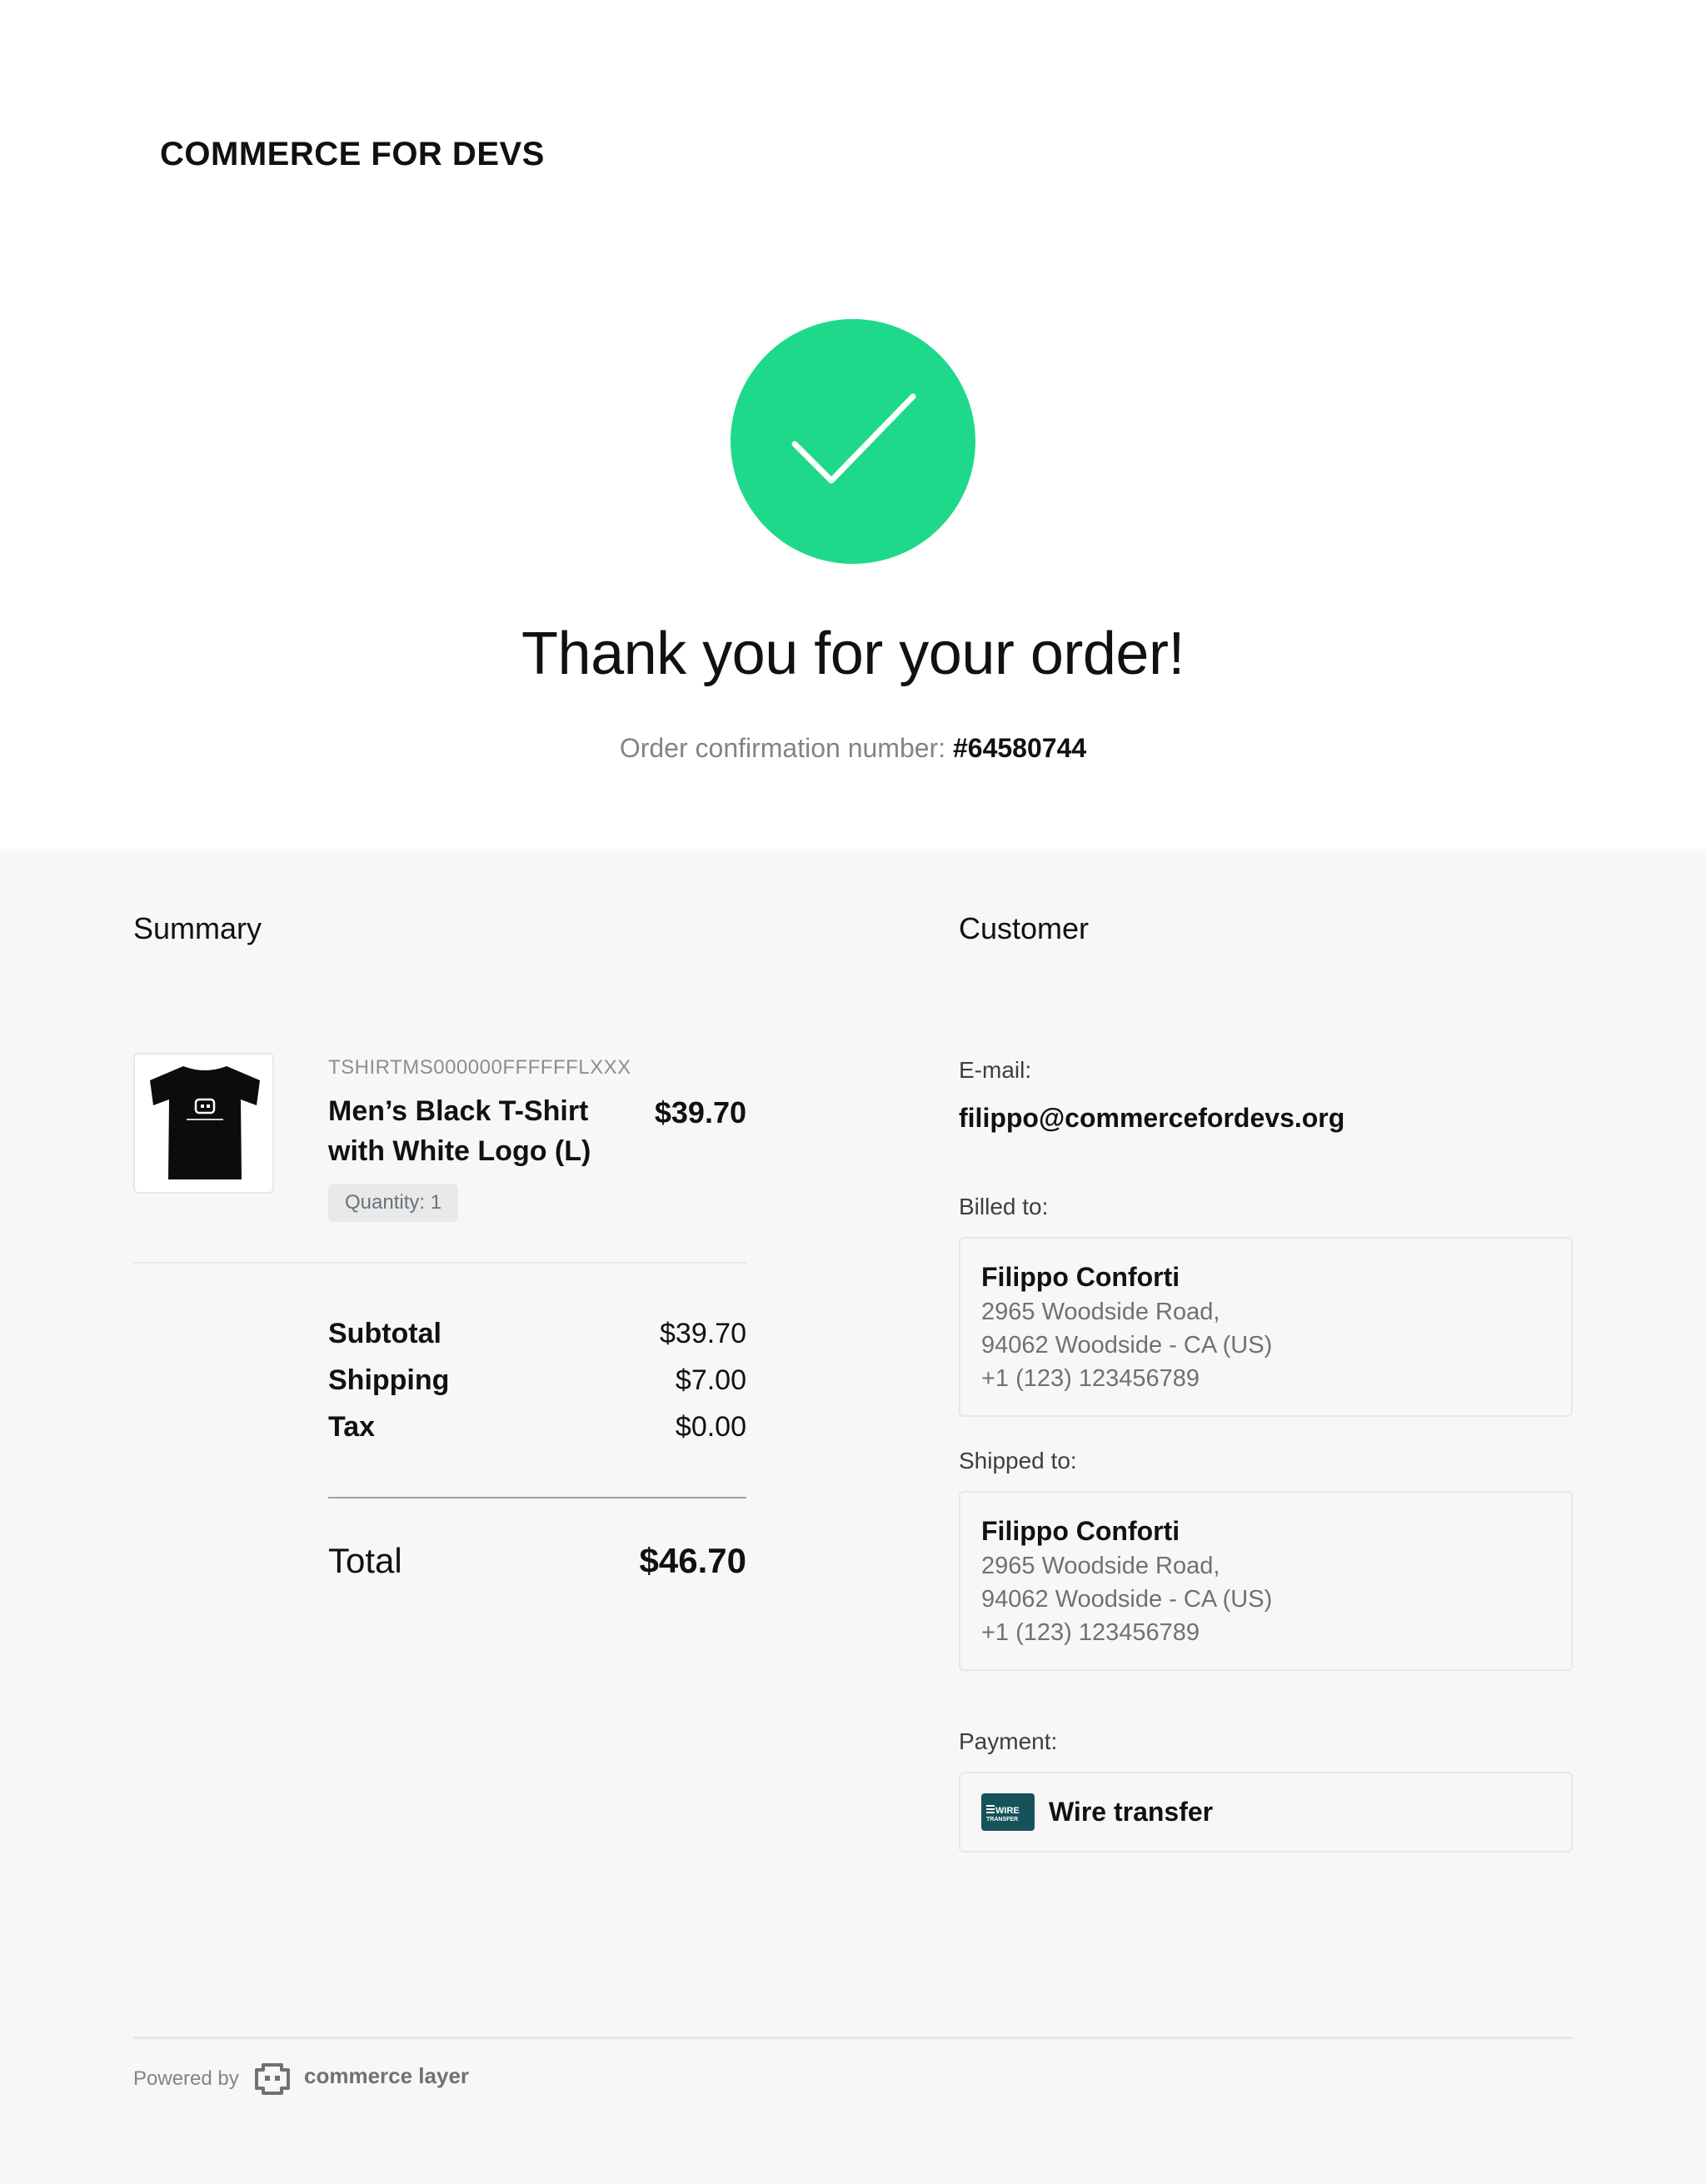 This screenshot has height=2184, width=1706. What do you see at coordinates (1002, 1819) in the screenshot?
I see `wire-logo-bottom-text: TRANSFER` at bounding box center [1002, 1819].